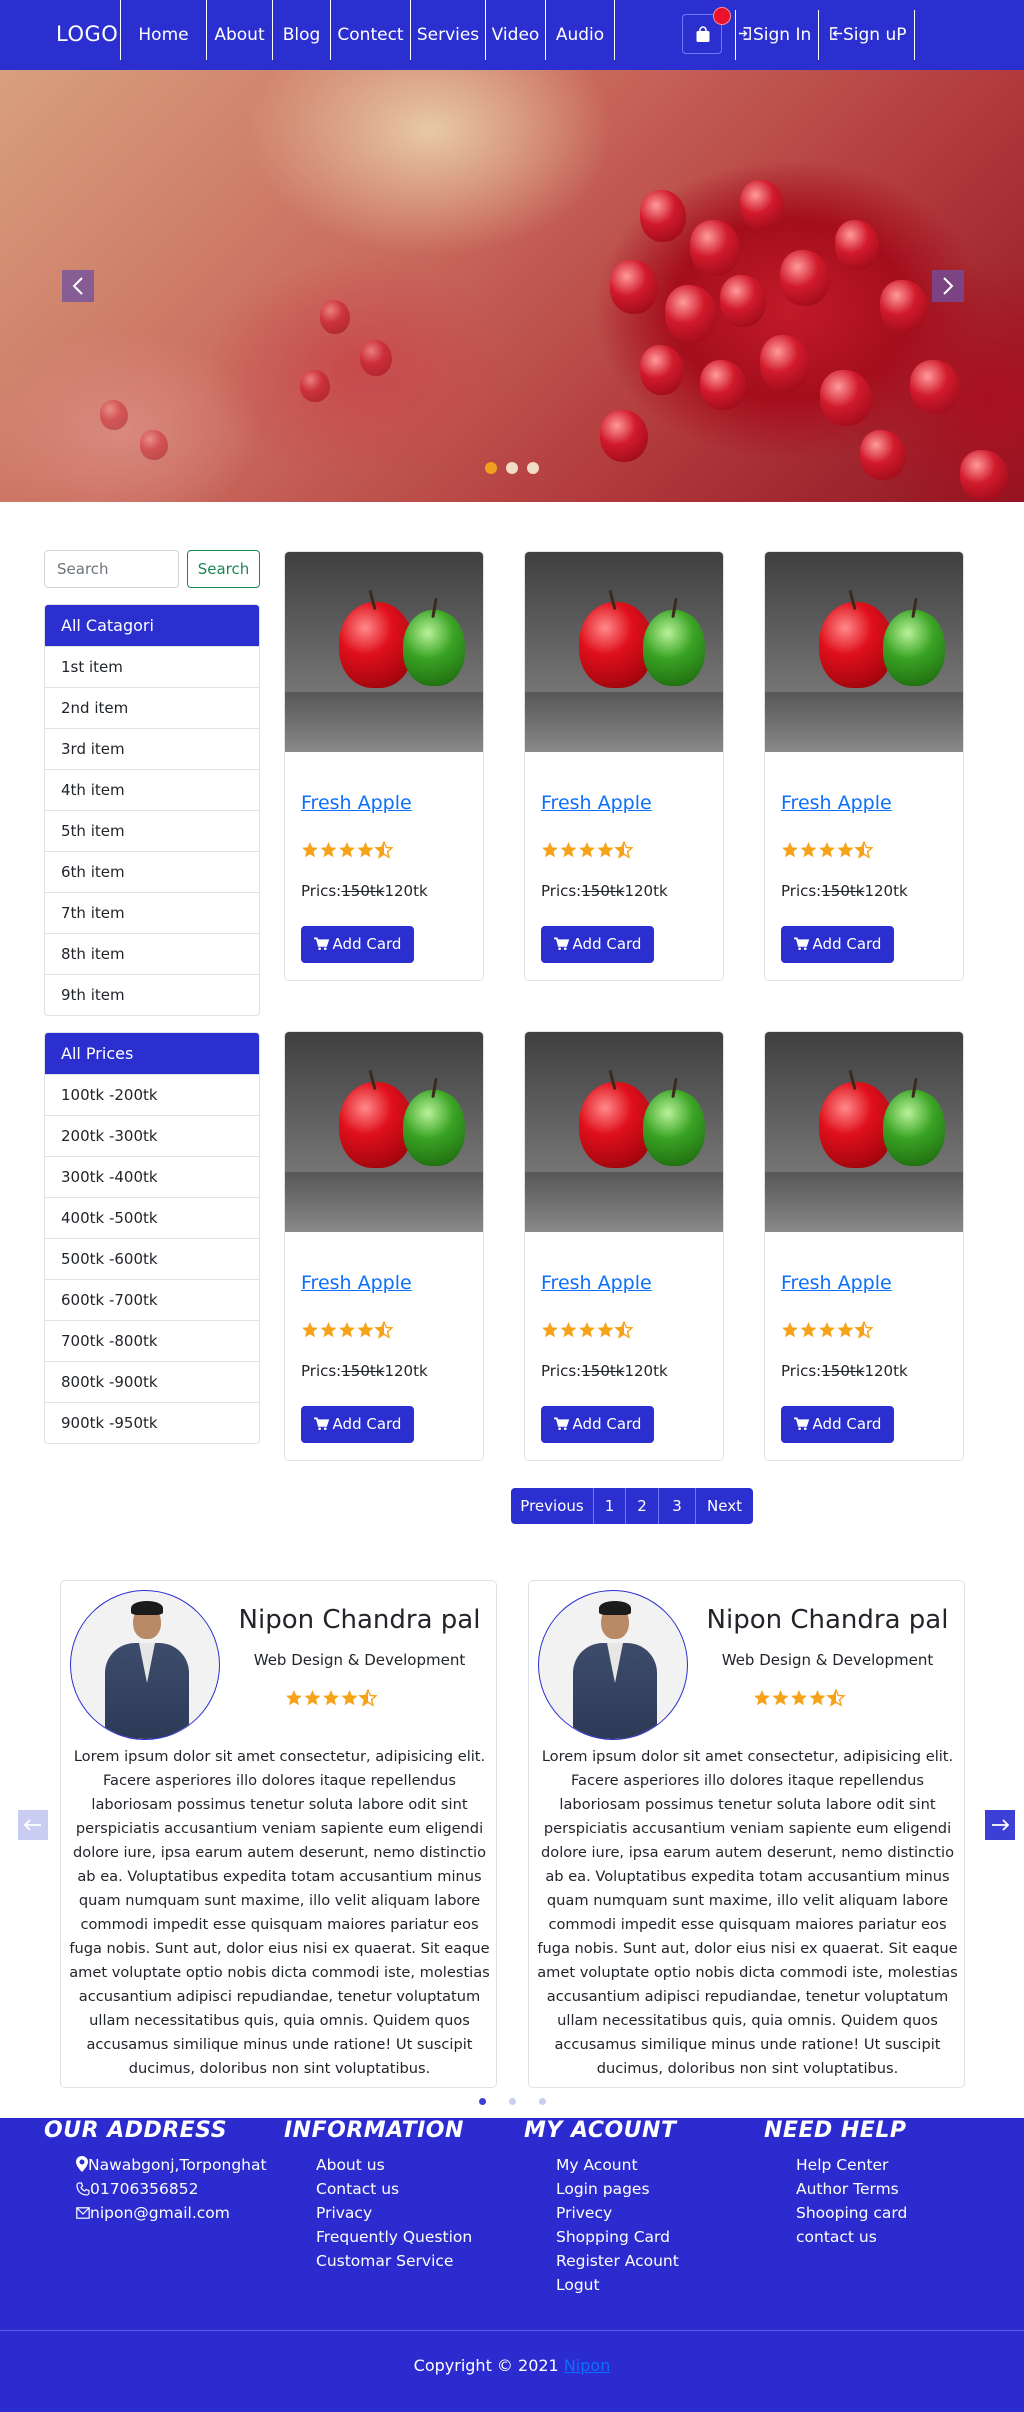  I want to click on footer-link-contact: contact us, so click(836, 2237).